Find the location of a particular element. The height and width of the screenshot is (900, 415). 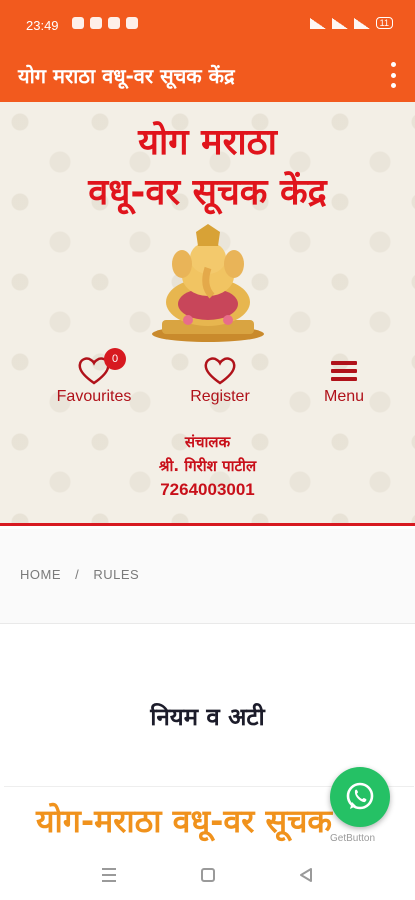

wifi-icon is located at coordinates (317, 23).